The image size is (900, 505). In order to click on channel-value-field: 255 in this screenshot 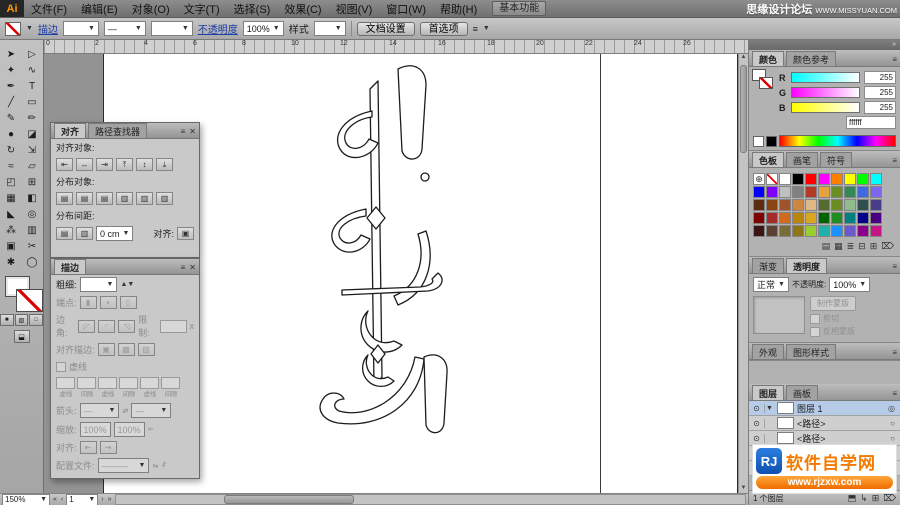, I will do `click(880, 107)`.